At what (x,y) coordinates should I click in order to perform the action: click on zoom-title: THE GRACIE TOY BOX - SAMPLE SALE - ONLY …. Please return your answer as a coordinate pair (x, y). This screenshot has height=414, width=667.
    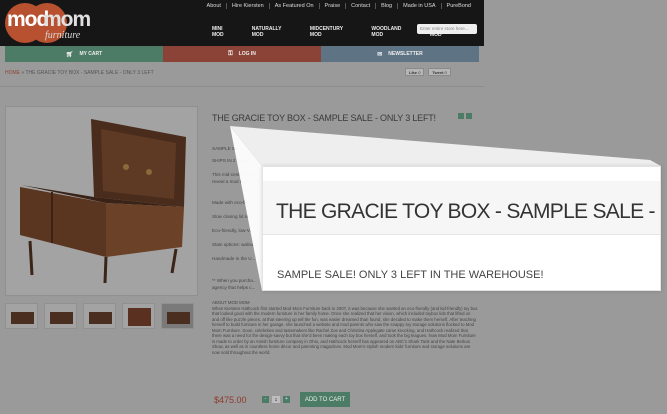
    Looking at the image, I should click on (468, 211).